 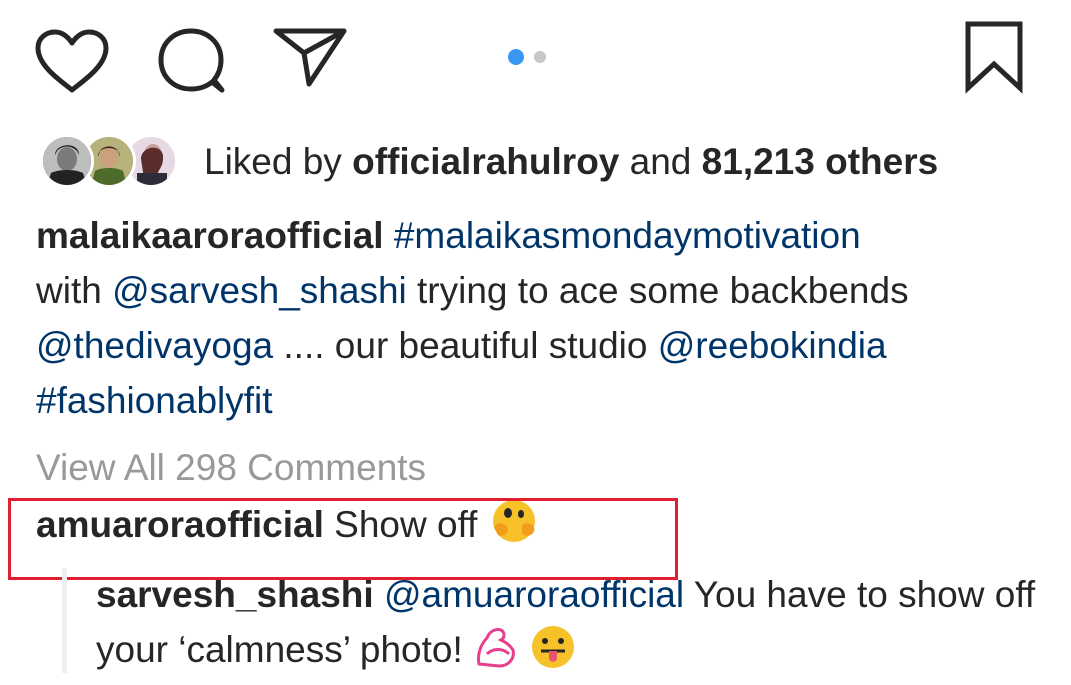 I want to click on like-button, so click(x=72, y=61).